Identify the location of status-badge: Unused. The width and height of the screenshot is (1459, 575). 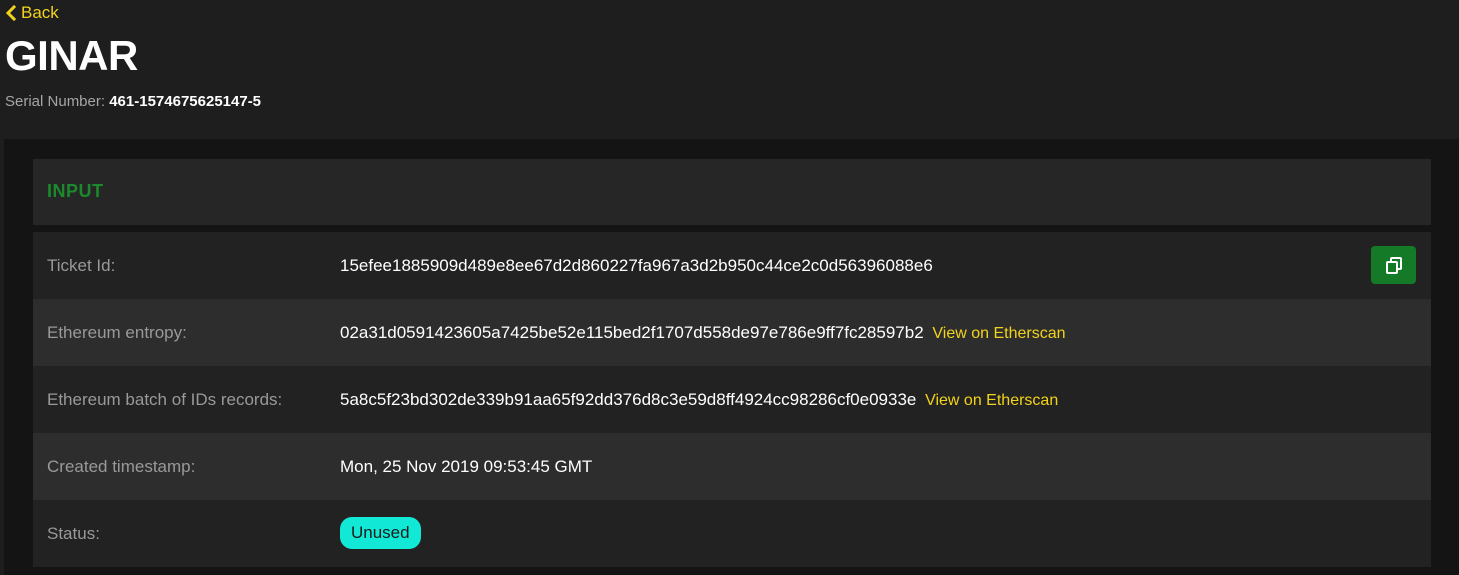
(380, 532).